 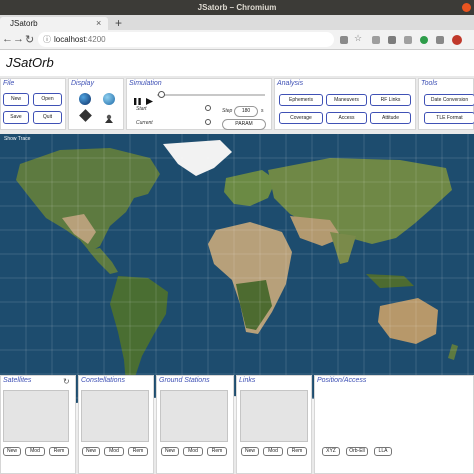 What do you see at coordinates (109, 117) in the screenshot?
I see `ground-antenna-icon` at bounding box center [109, 117].